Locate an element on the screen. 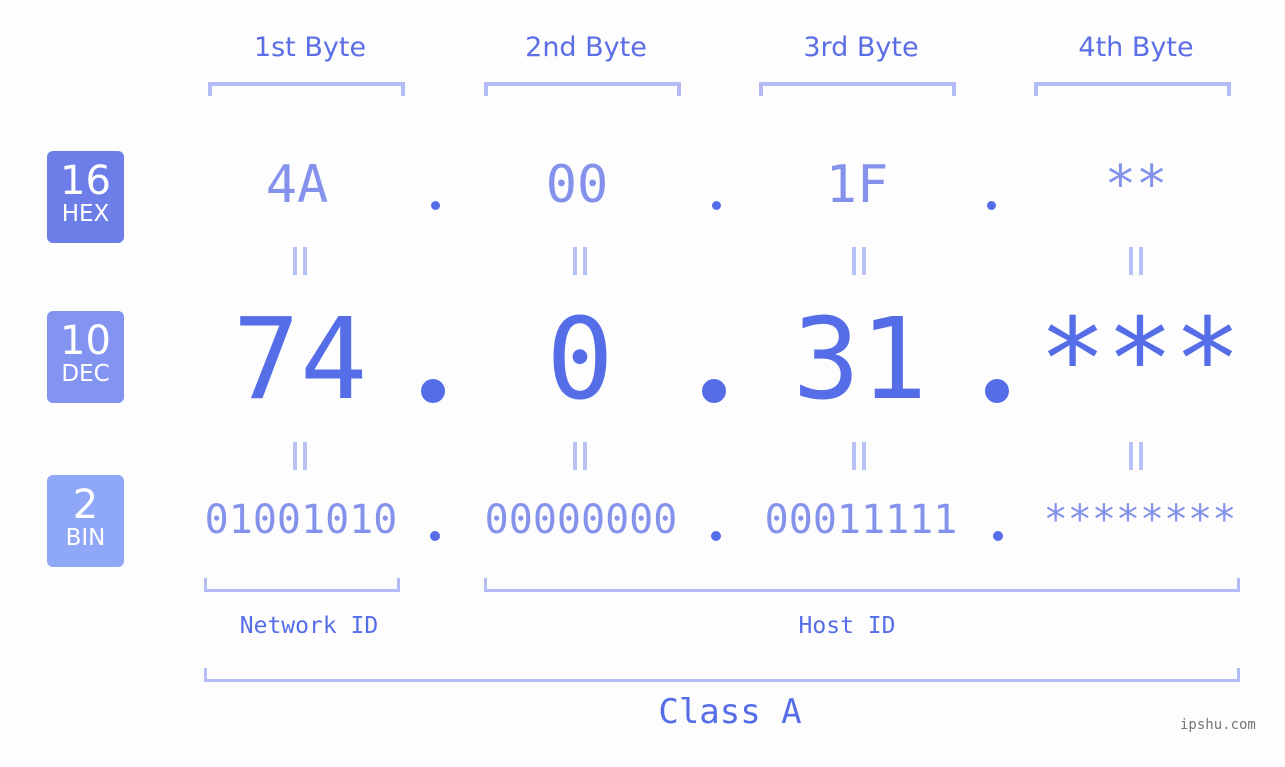 The width and height of the screenshot is (1285, 767). hex-badge: 16 HEX is located at coordinates (85, 197).